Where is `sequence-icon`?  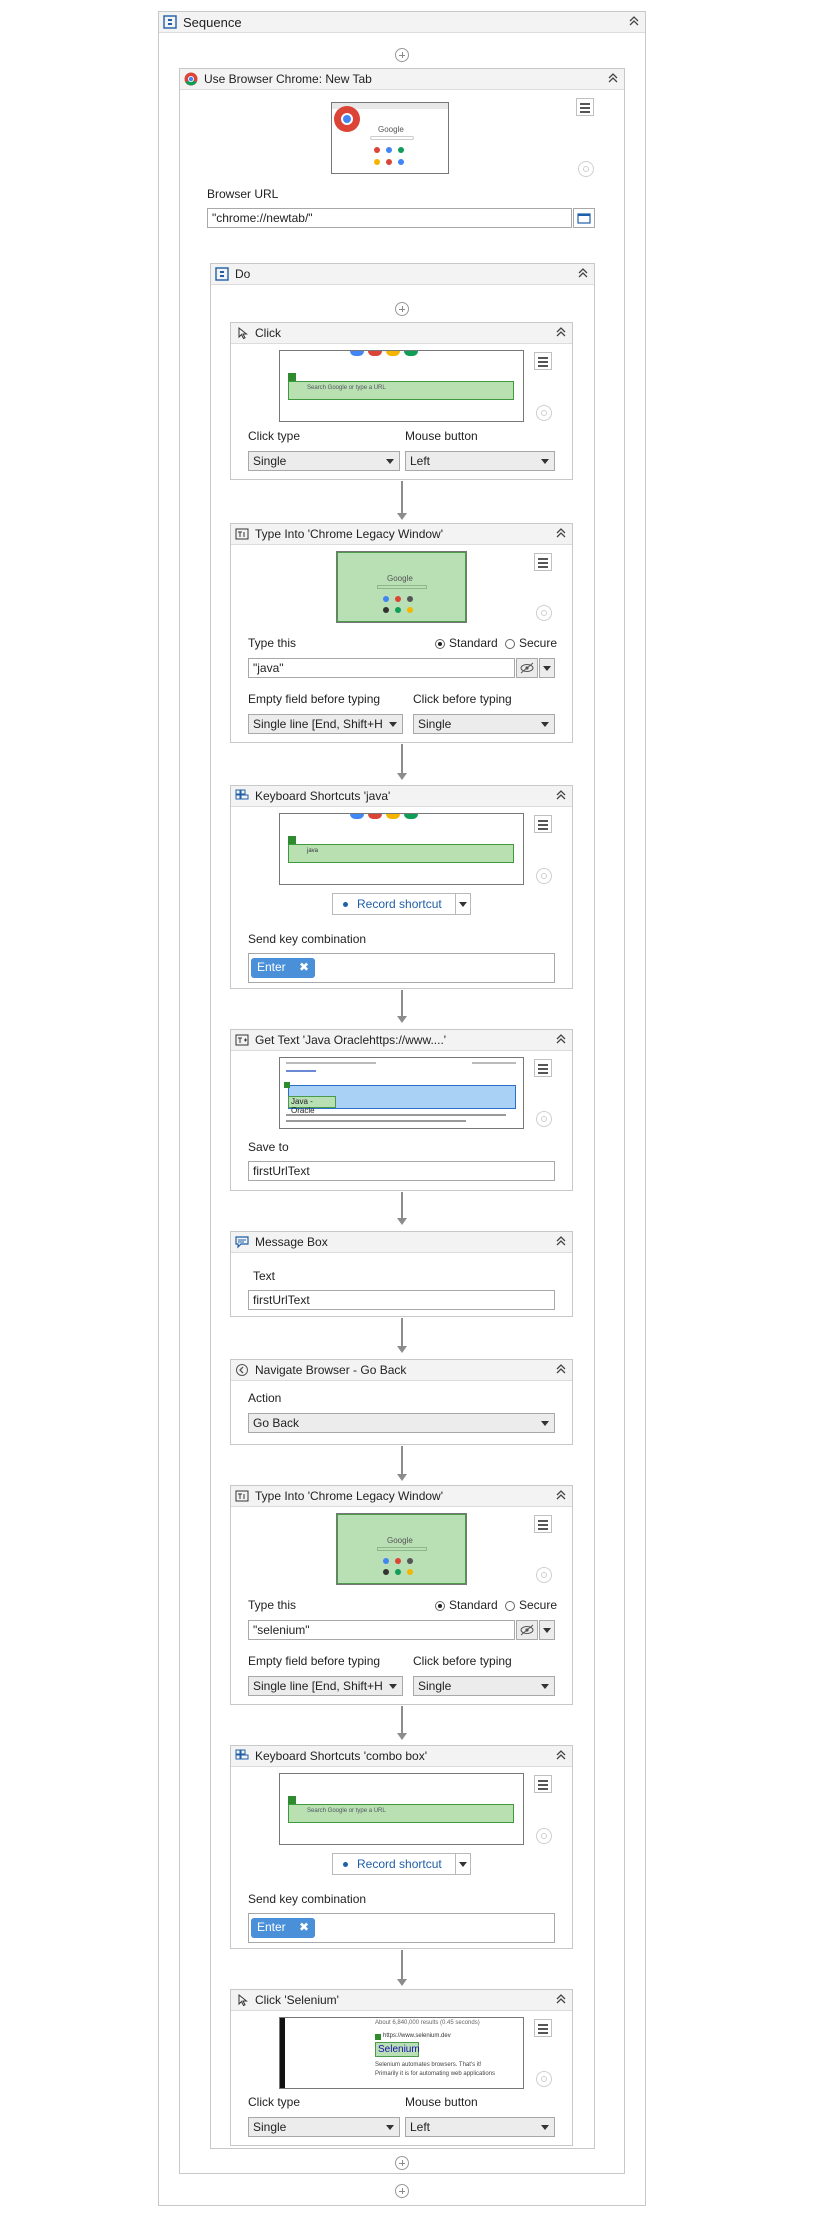
sequence-icon is located at coordinates (170, 22).